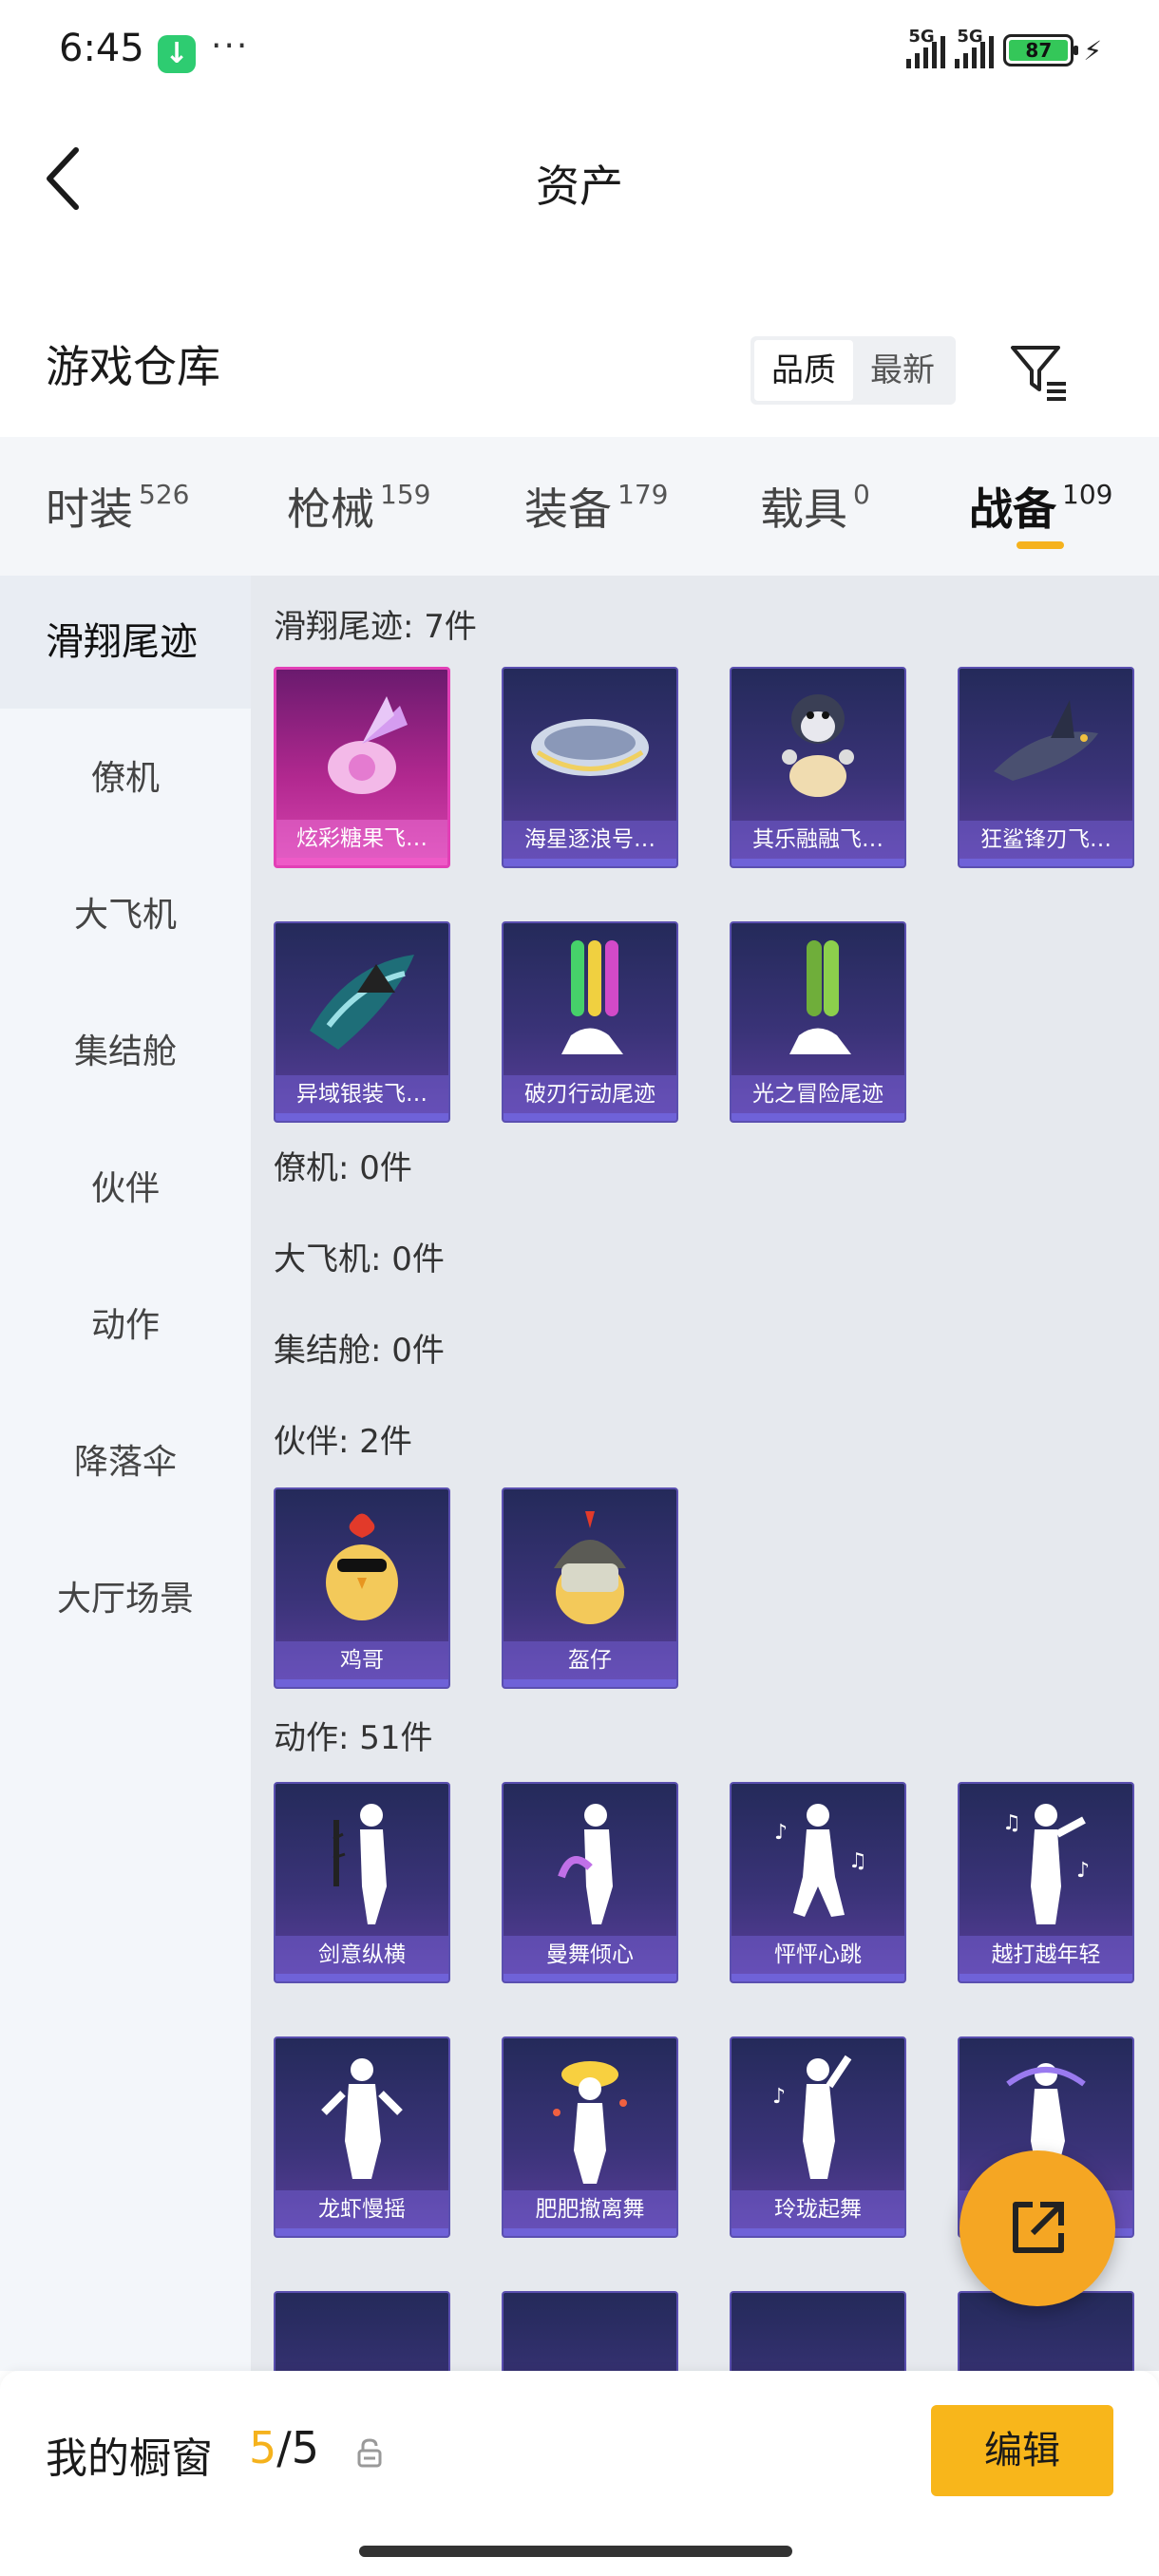 The width and height of the screenshot is (1159, 2576). I want to click on tab-gear: 装备 179, so click(596, 507).